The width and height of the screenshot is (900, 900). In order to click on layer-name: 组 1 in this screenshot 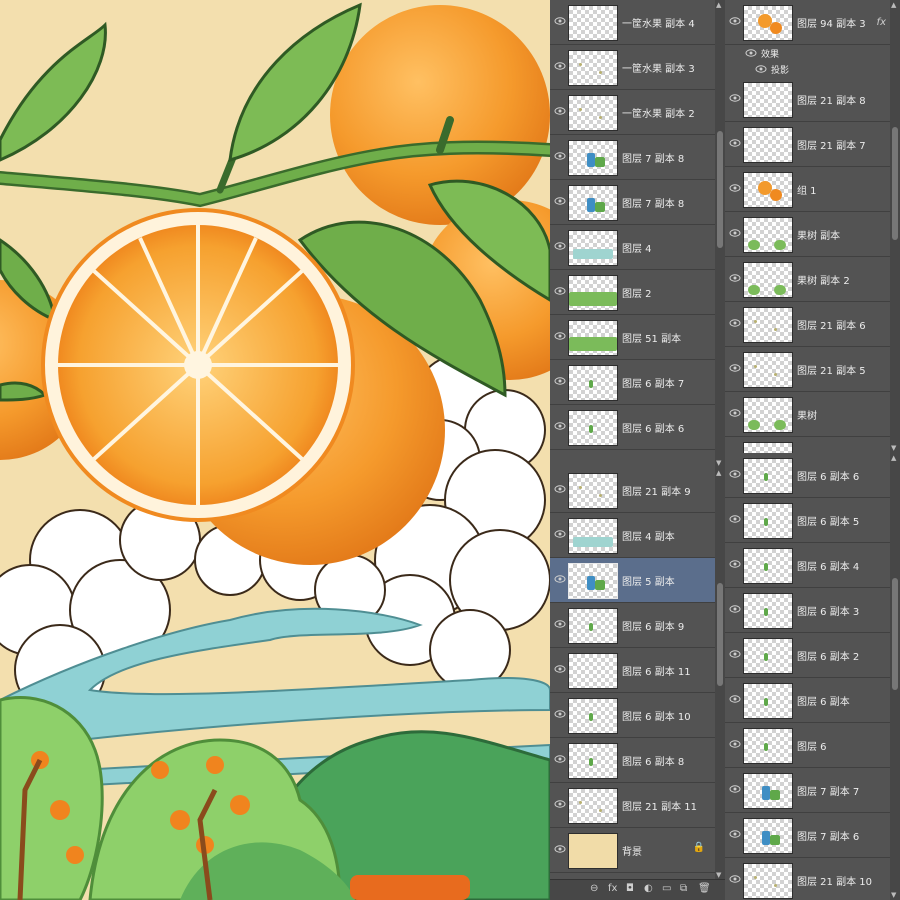, I will do `click(807, 189)`.